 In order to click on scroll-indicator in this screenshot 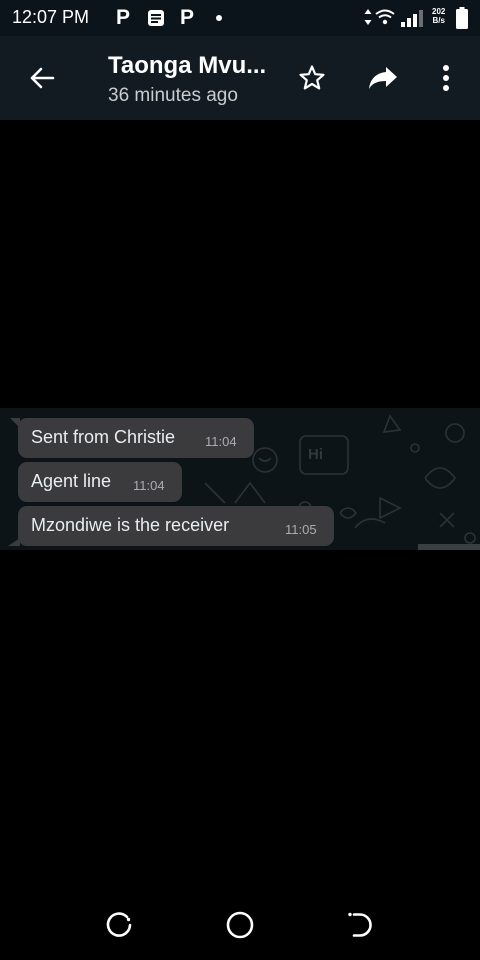, I will do `click(449, 547)`.